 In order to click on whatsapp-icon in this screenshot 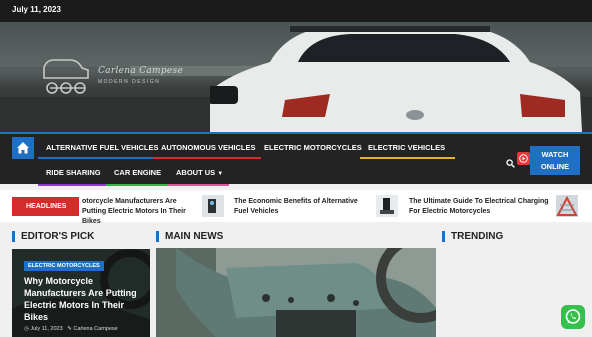, I will do `click(573, 316)`.